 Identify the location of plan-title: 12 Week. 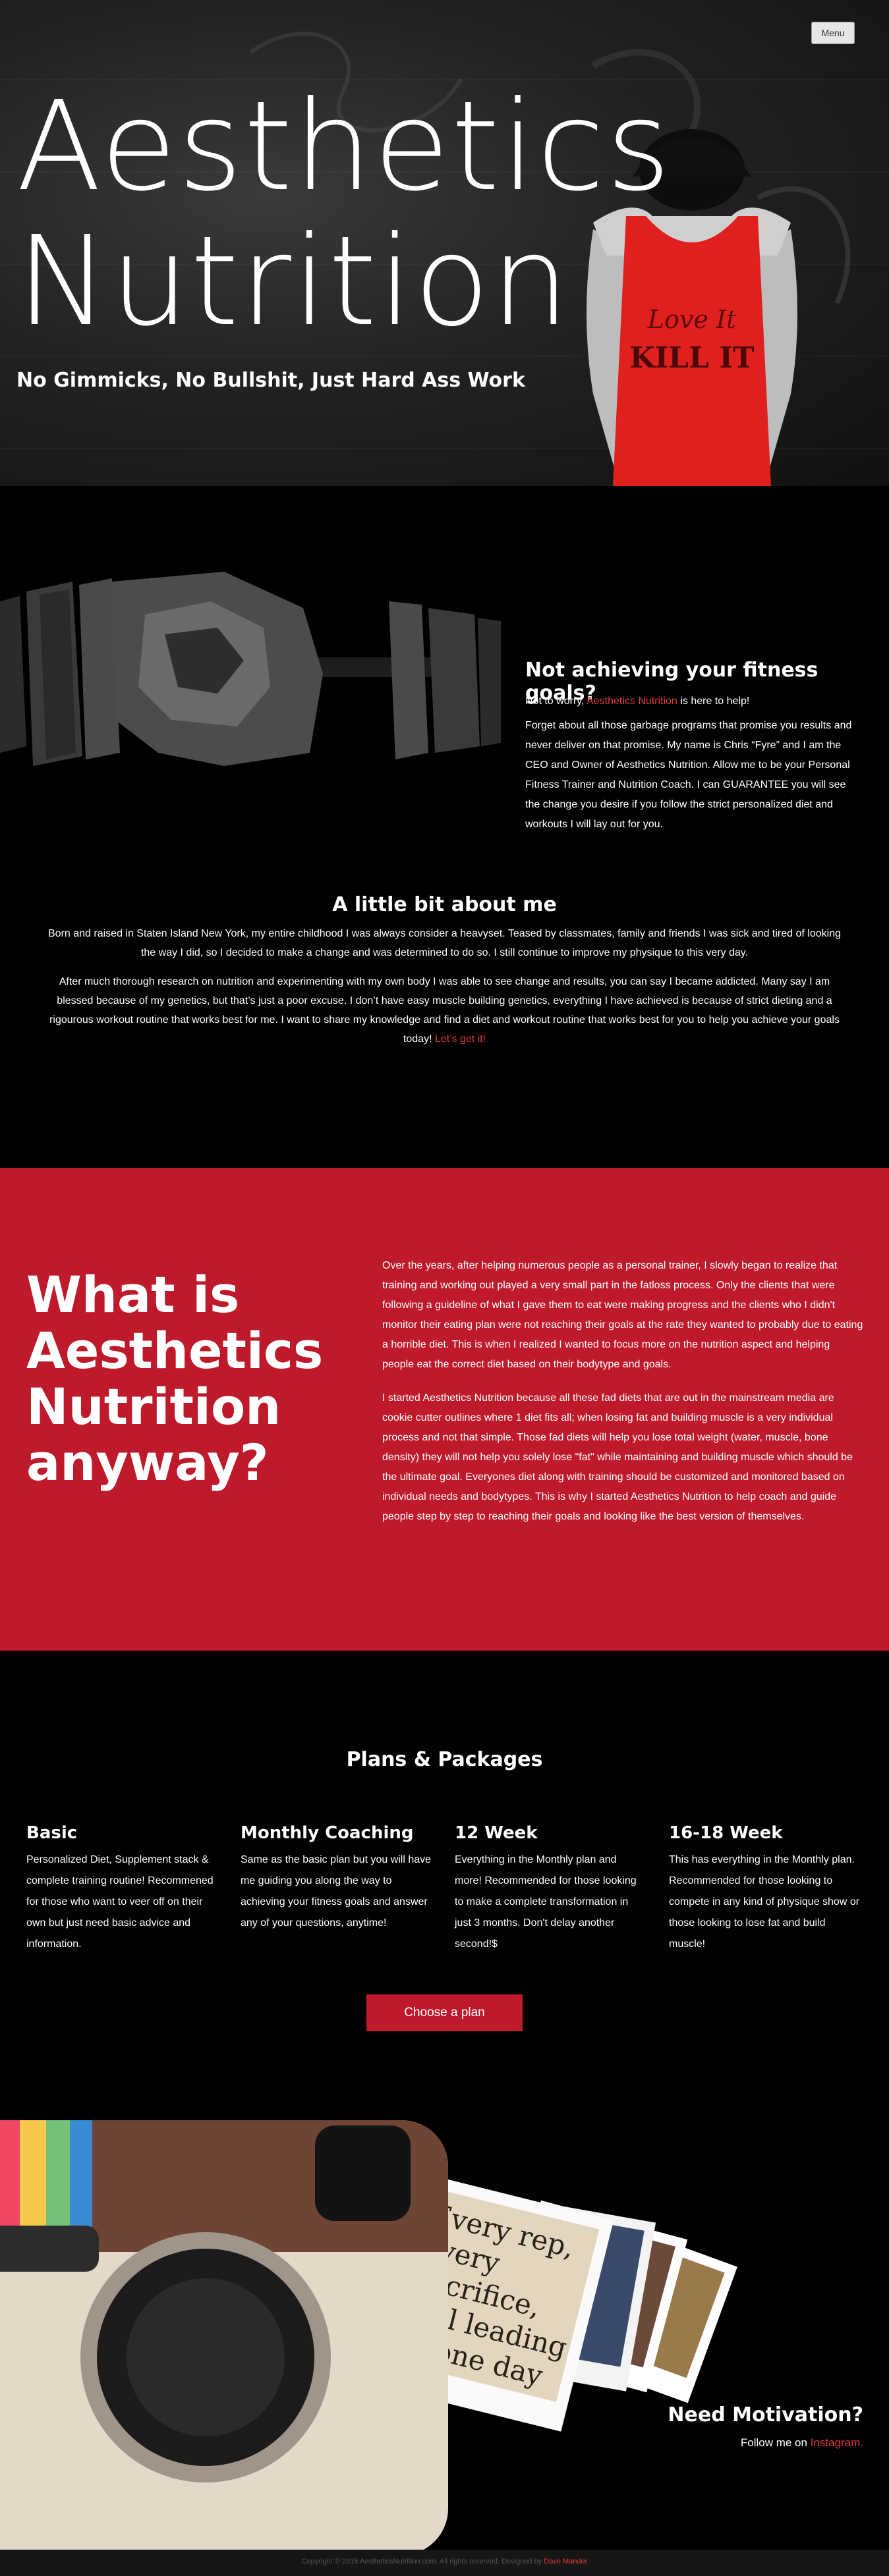
(496, 1833).